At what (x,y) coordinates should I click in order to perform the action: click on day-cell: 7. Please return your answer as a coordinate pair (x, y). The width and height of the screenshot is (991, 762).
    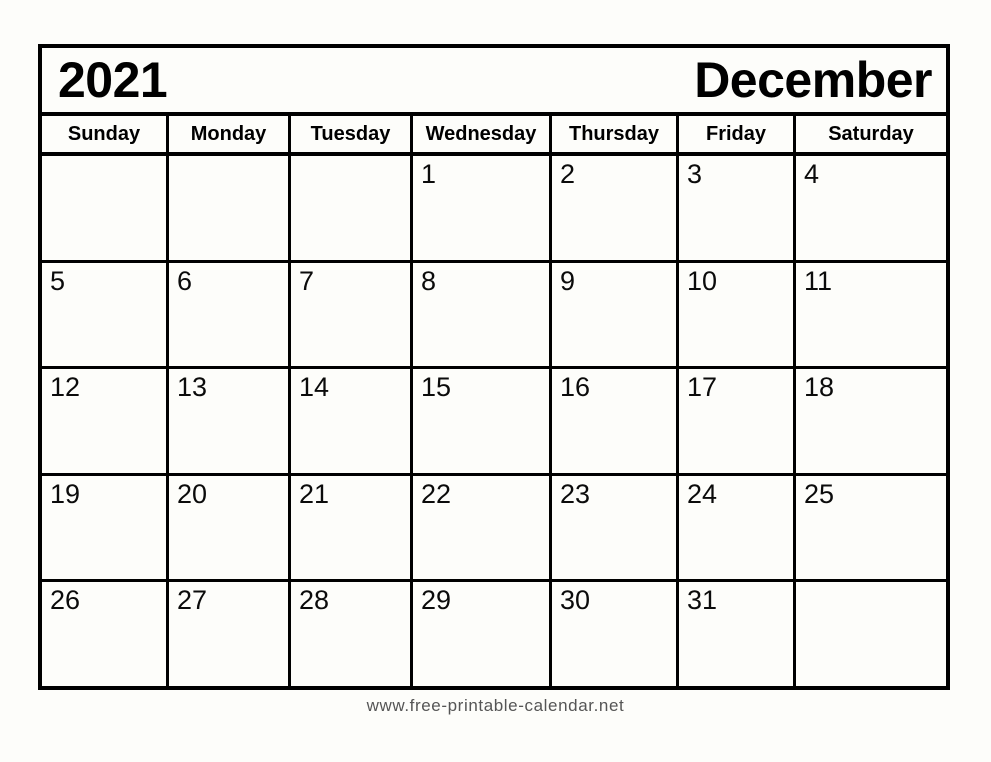
    Looking at the image, I should click on (352, 314).